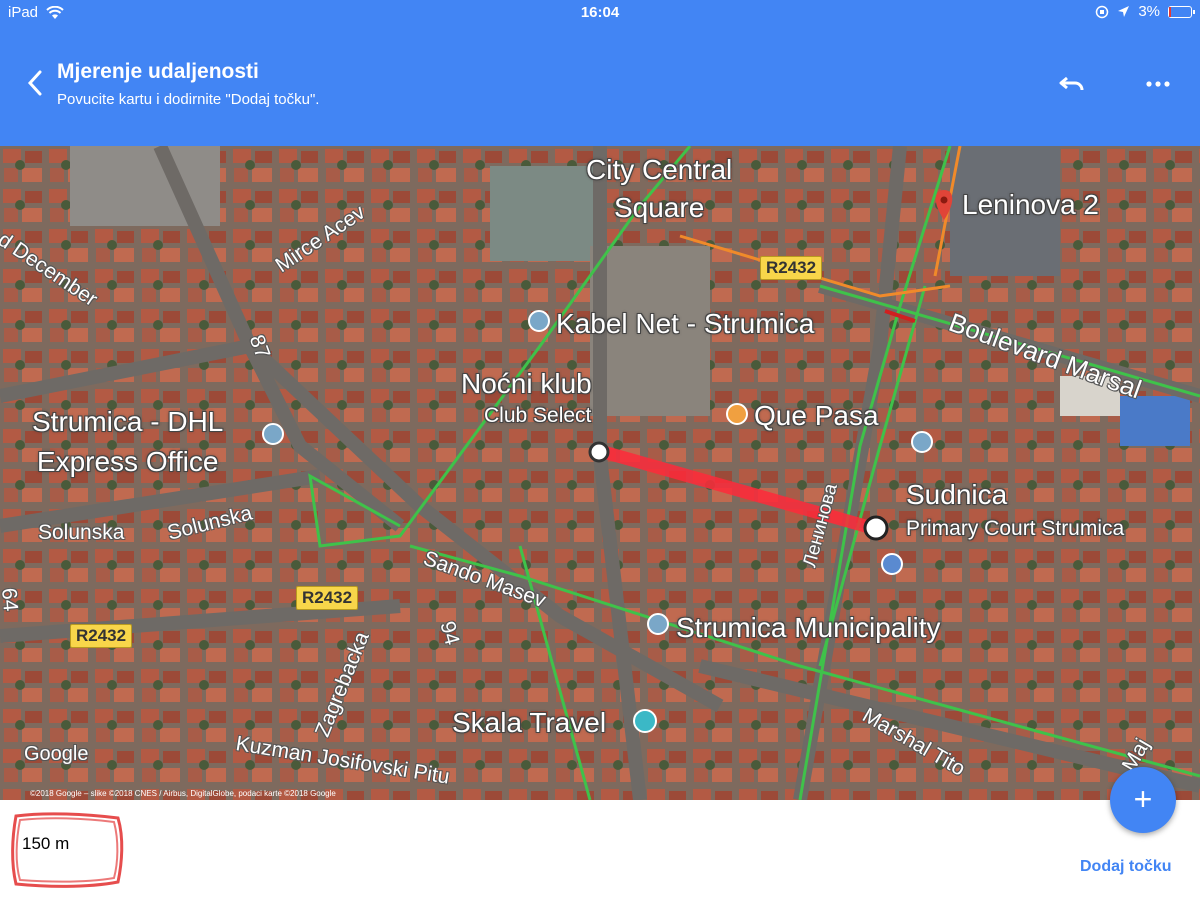 Image resolution: width=1200 pixels, height=900 pixels. What do you see at coordinates (956, 495) in the screenshot?
I see `label-sudnica: Sudnica` at bounding box center [956, 495].